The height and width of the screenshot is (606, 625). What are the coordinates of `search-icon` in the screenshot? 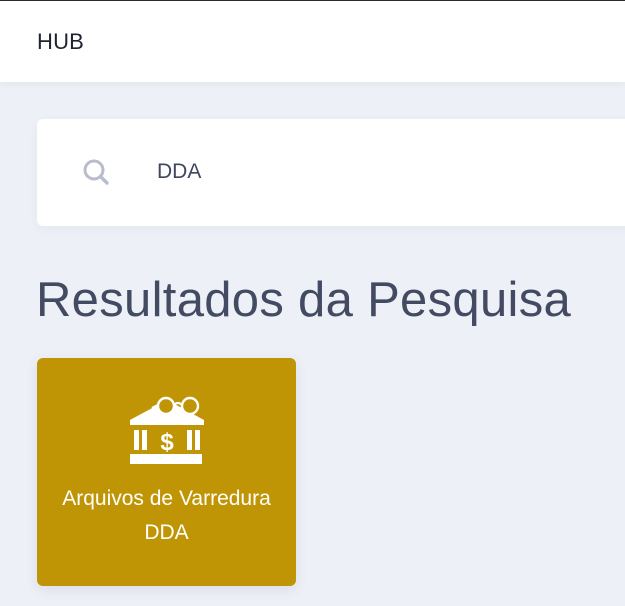 It's located at (96, 172).